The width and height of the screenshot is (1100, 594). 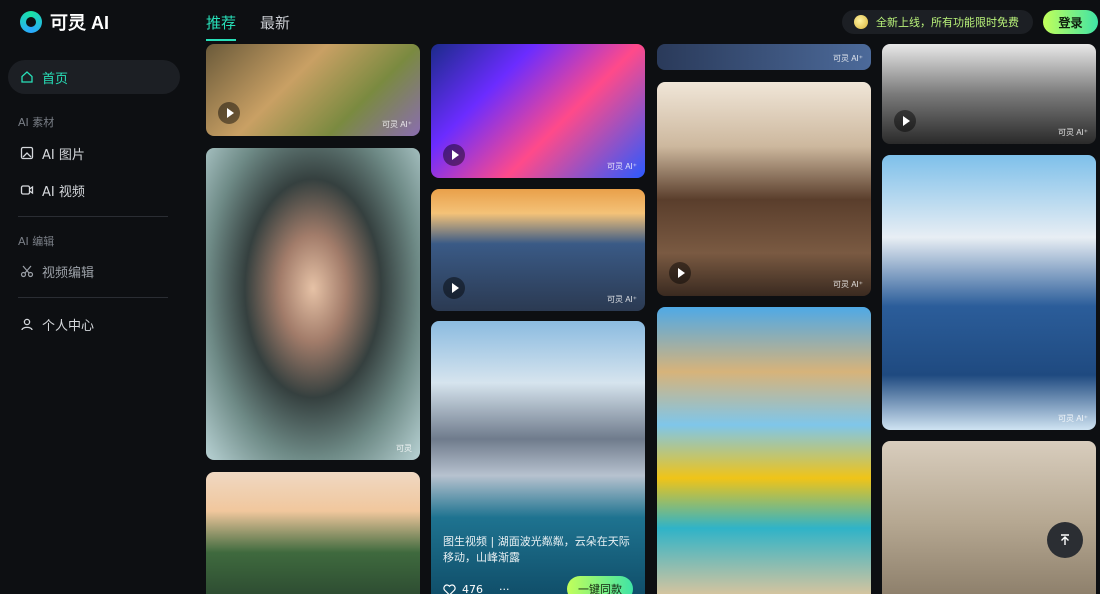 What do you see at coordinates (55, 79) in the screenshot?
I see `sidebar-item-label: 首页` at bounding box center [55, 79].